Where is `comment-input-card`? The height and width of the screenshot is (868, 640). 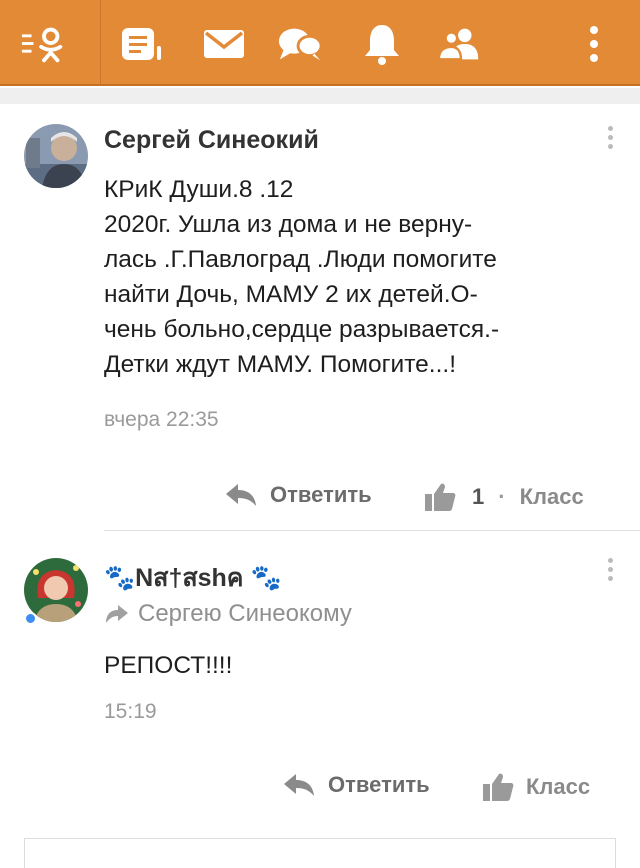
comment-input-card is located at coordinates (320, 853).